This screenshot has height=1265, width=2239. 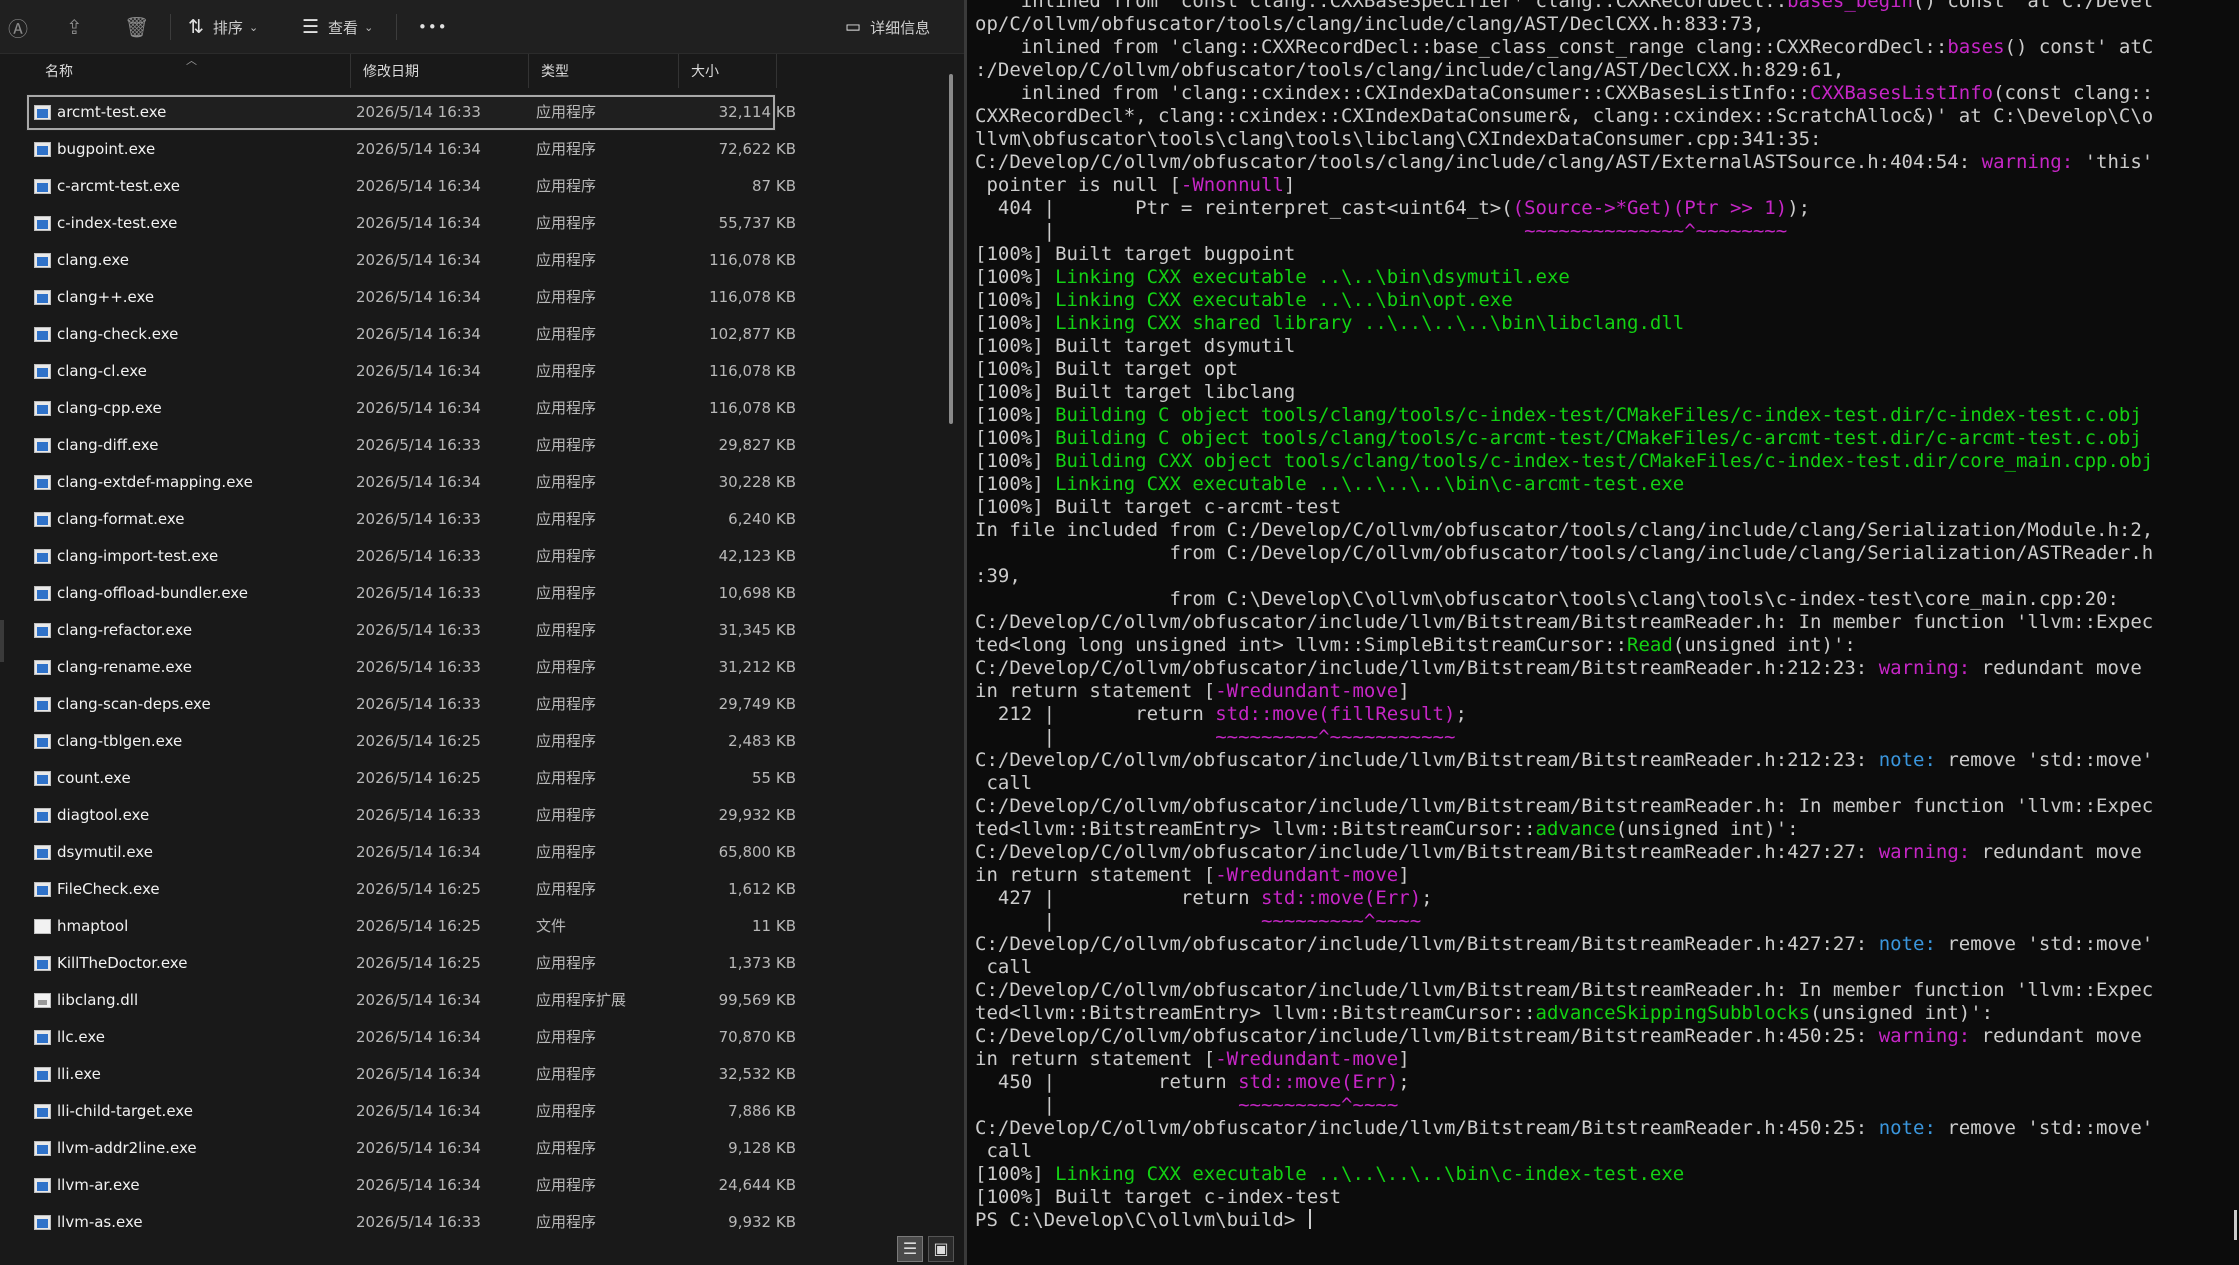 I want to click on file-row: clang.exe 2026/5/14 16:34 应用程序 116,078 KB, so click(x=411, y=260).